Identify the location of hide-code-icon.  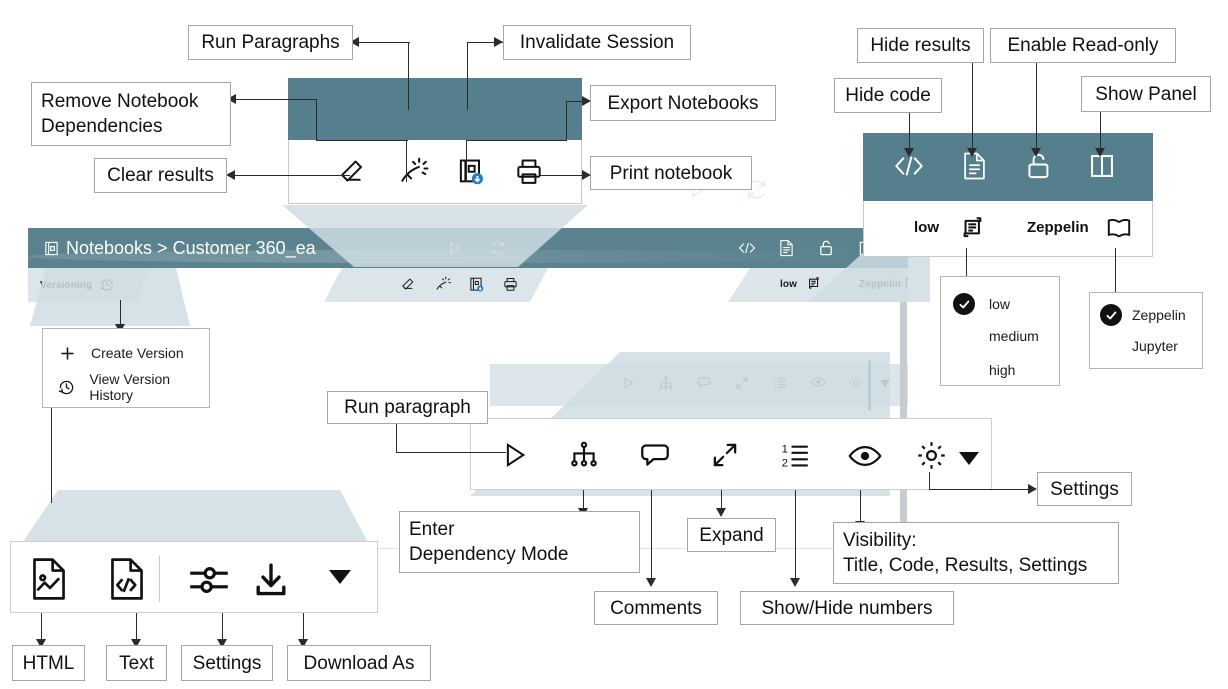
(747, 248).